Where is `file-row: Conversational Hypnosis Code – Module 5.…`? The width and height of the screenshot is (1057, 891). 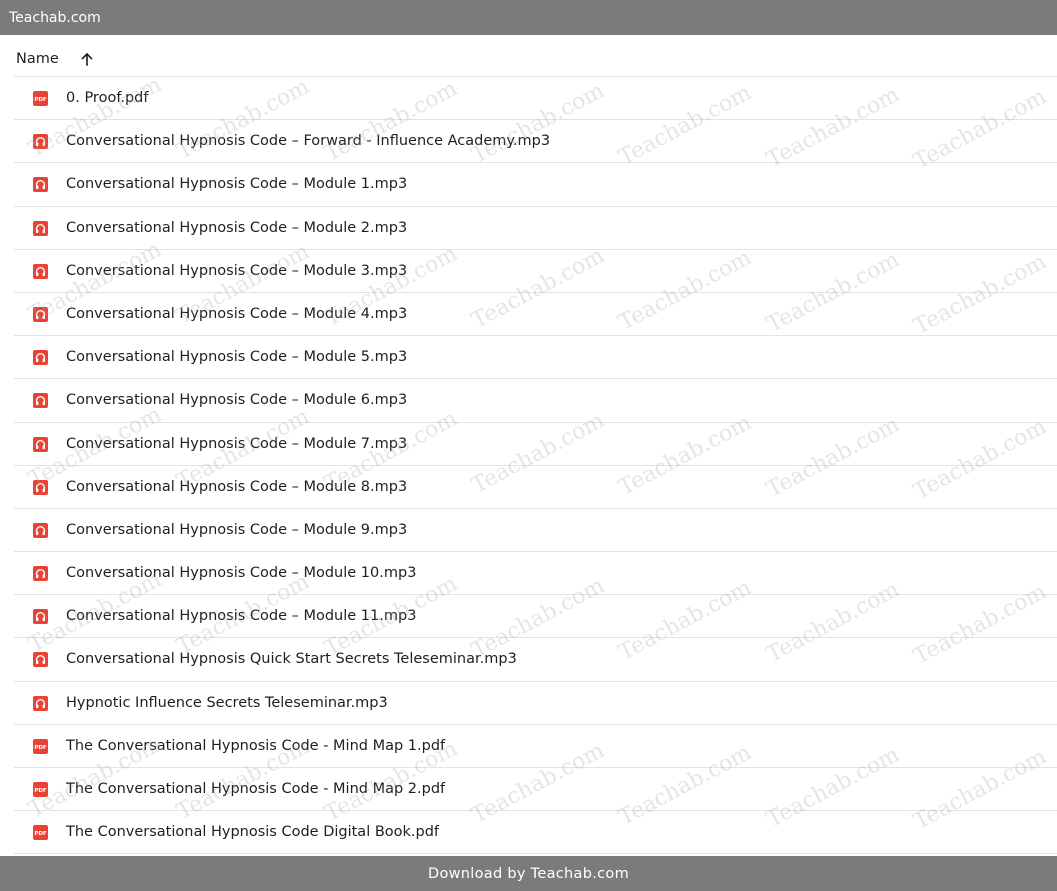
file-row: Conversational Hypnosis Code – Module 5.… is located at coordinates (535, 358).